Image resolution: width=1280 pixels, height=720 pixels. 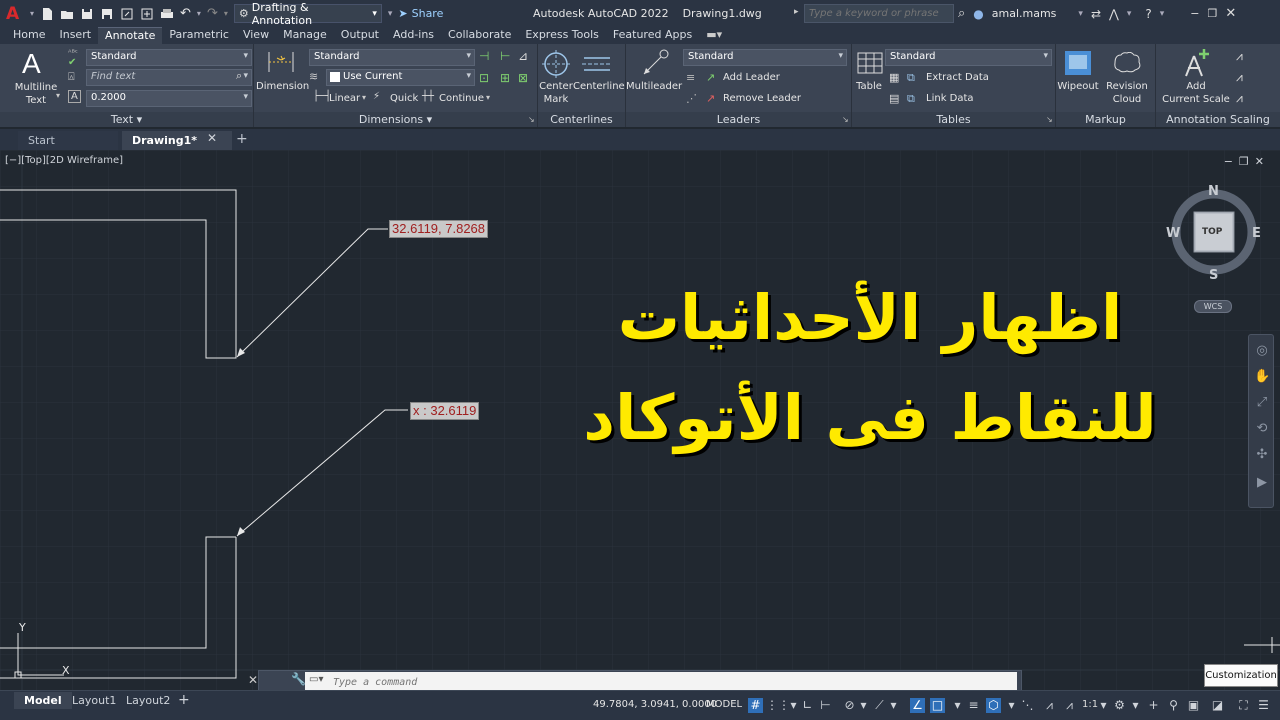 What do you see at coordinates (479, 35) in the screenshot?
I see `tab-collaborate: Collaborate` at bounding box center [479, 35].